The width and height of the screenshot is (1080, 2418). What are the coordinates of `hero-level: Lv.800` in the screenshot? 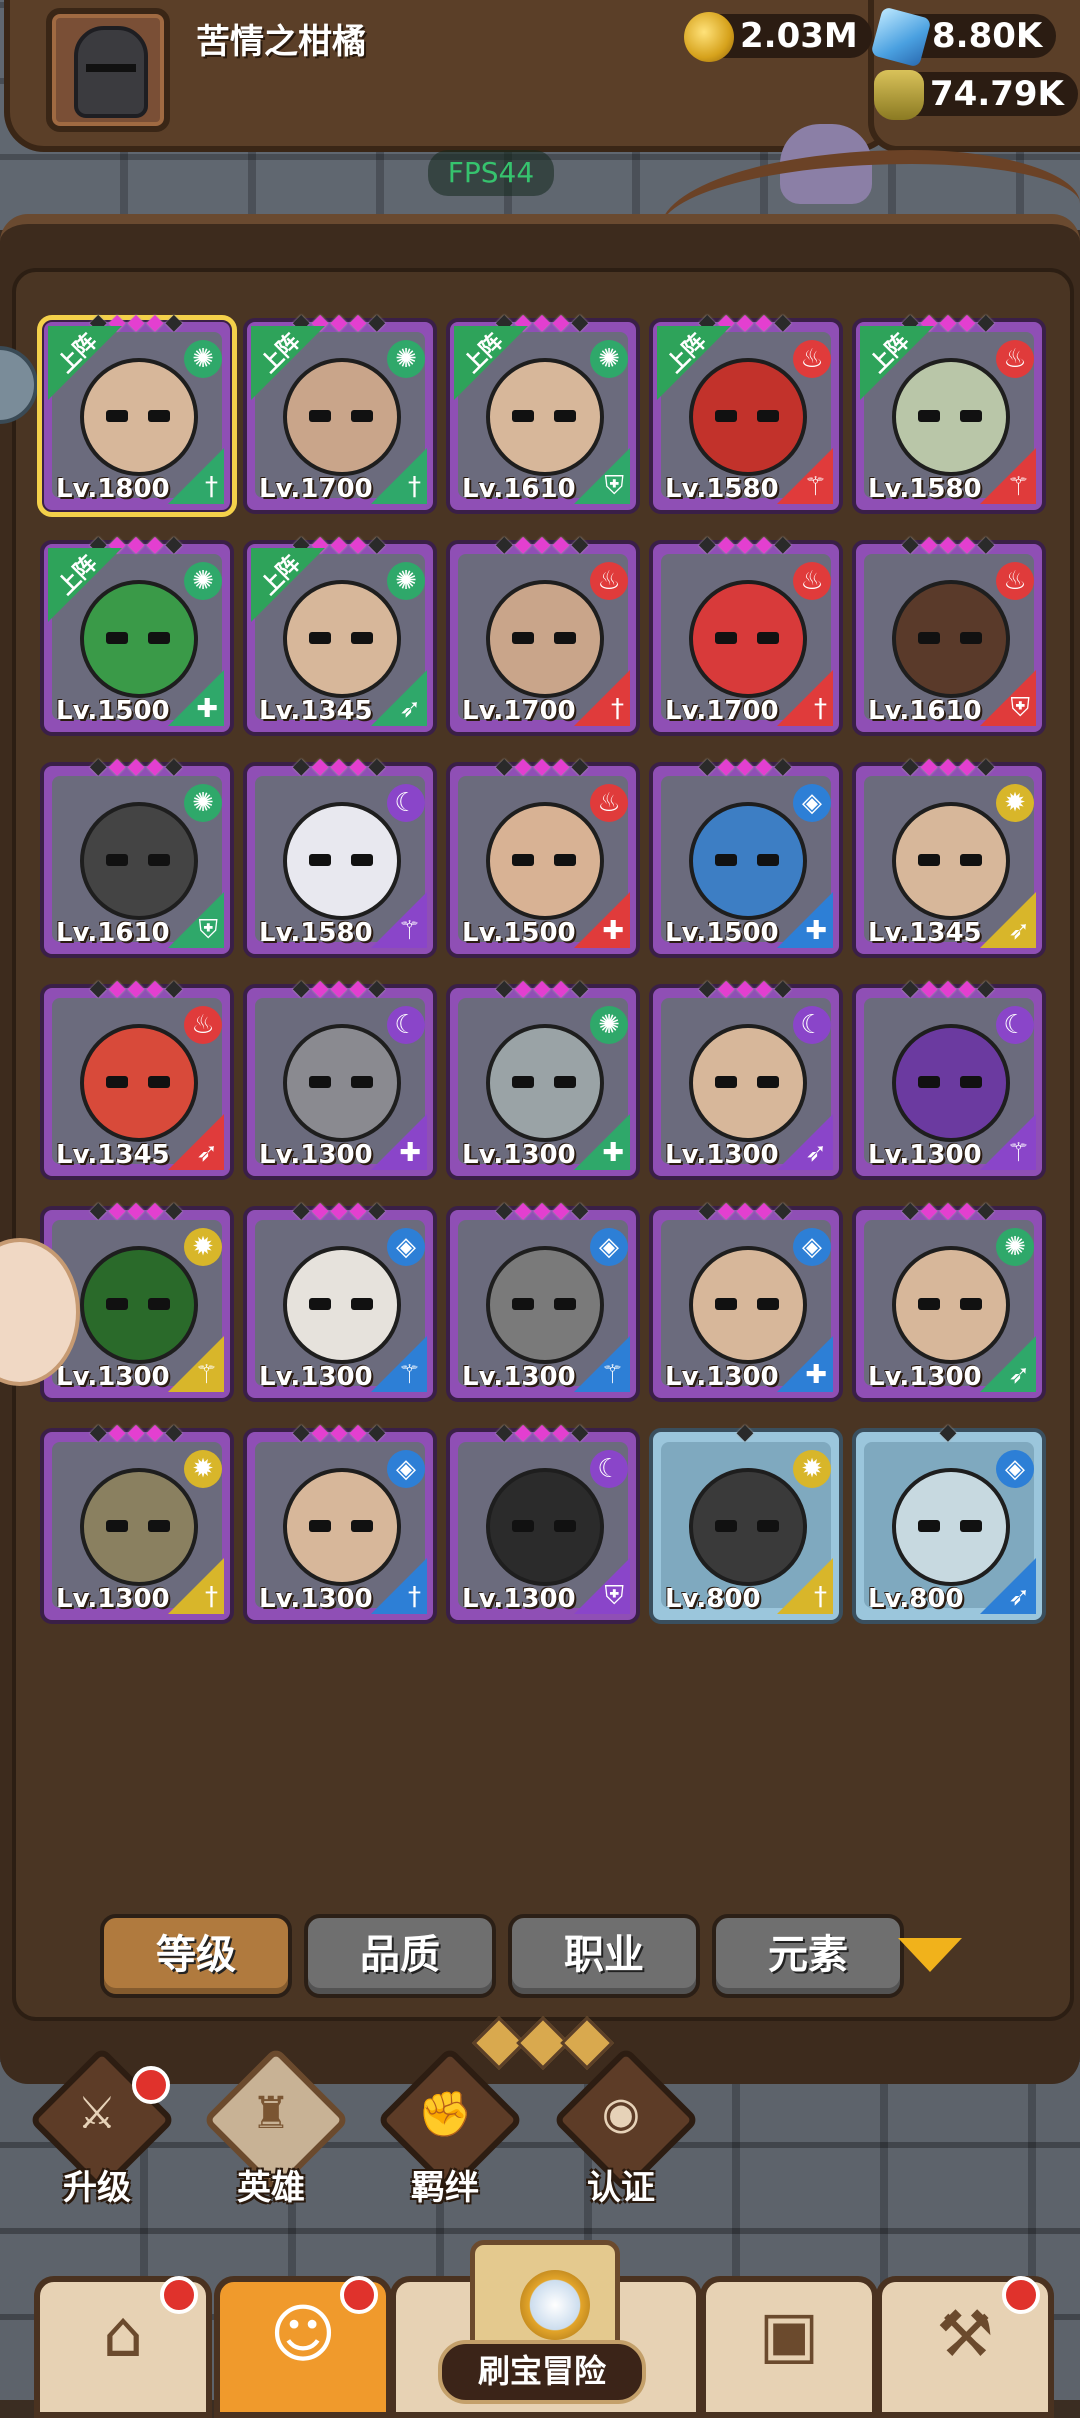 It's located at (916, 1599).